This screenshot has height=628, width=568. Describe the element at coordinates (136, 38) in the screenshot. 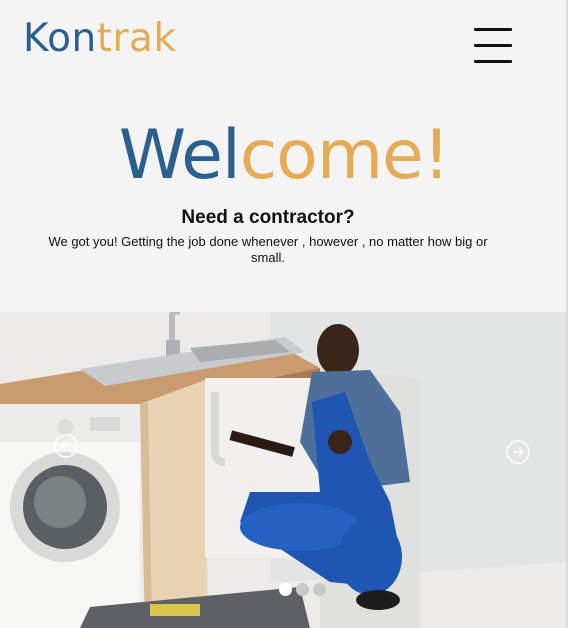

I see `logo-text-accent: trak` at that location.